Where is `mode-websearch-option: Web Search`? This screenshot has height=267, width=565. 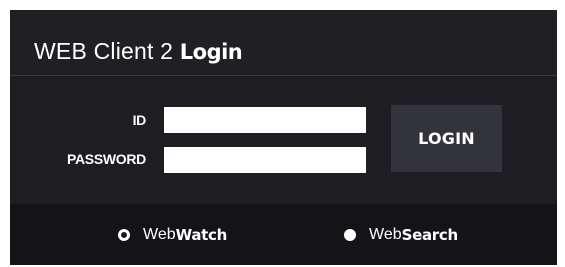
mode-websearch-option: Web Search is located at coordinates (401, 235).